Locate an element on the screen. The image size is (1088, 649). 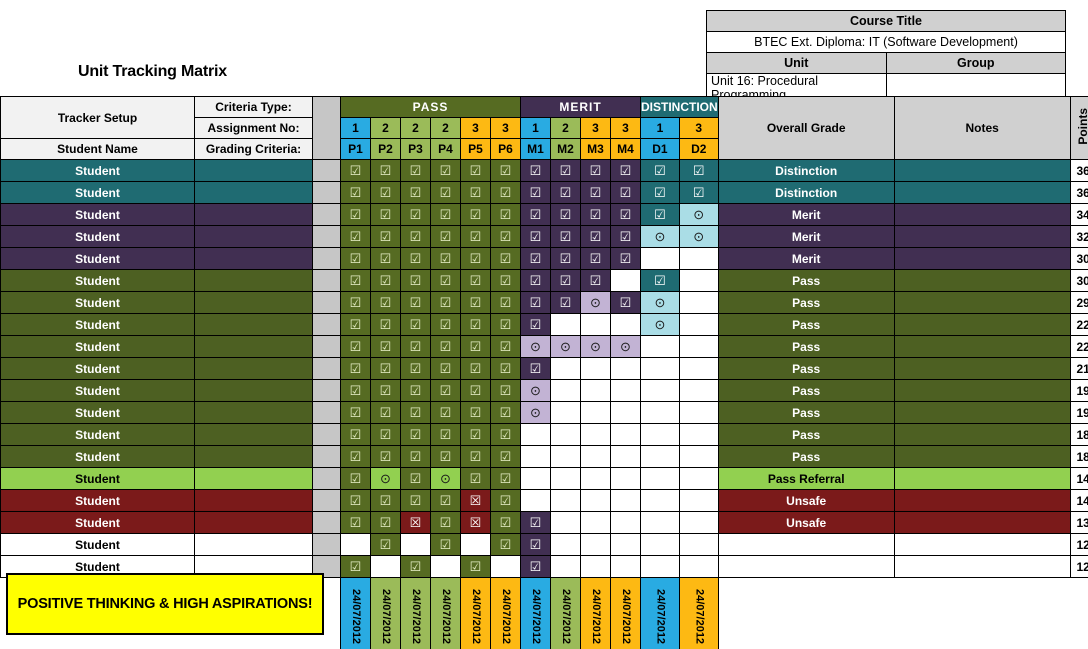
criteria-code-M1: M1 is located at coordinates (535, 149).